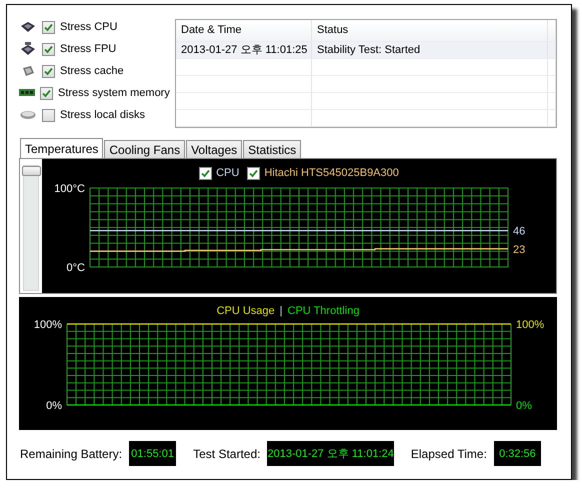 The image size is (582, 488). Describe the element at coordinates (517, 453) in the screenshot. I see `status-value: 0:32:56` at that location.